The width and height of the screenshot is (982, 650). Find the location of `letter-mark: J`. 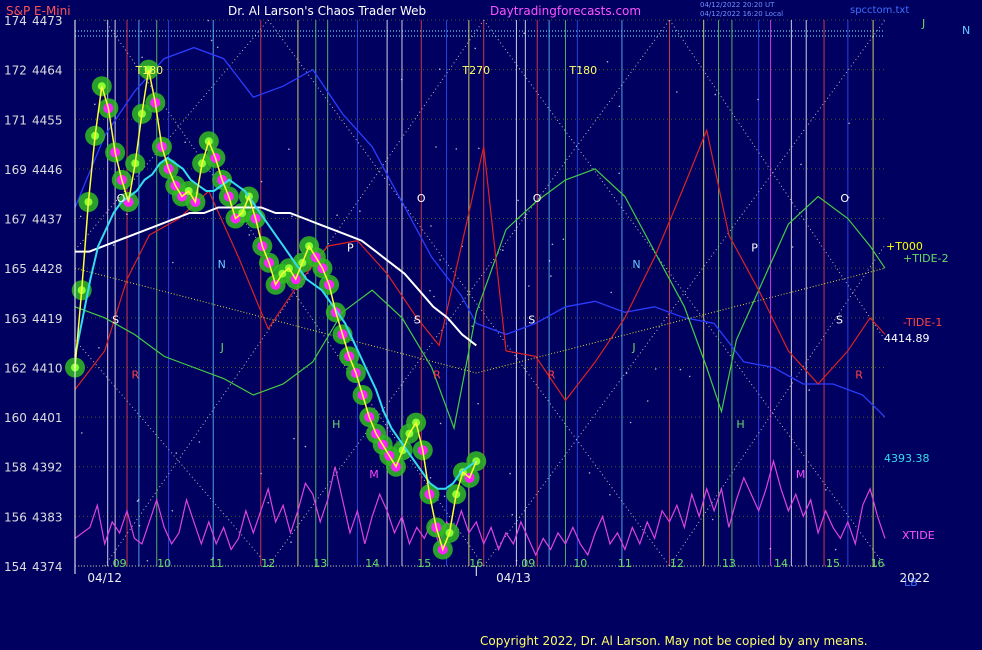

letter-mark: J is located at coordinates (633, 347).